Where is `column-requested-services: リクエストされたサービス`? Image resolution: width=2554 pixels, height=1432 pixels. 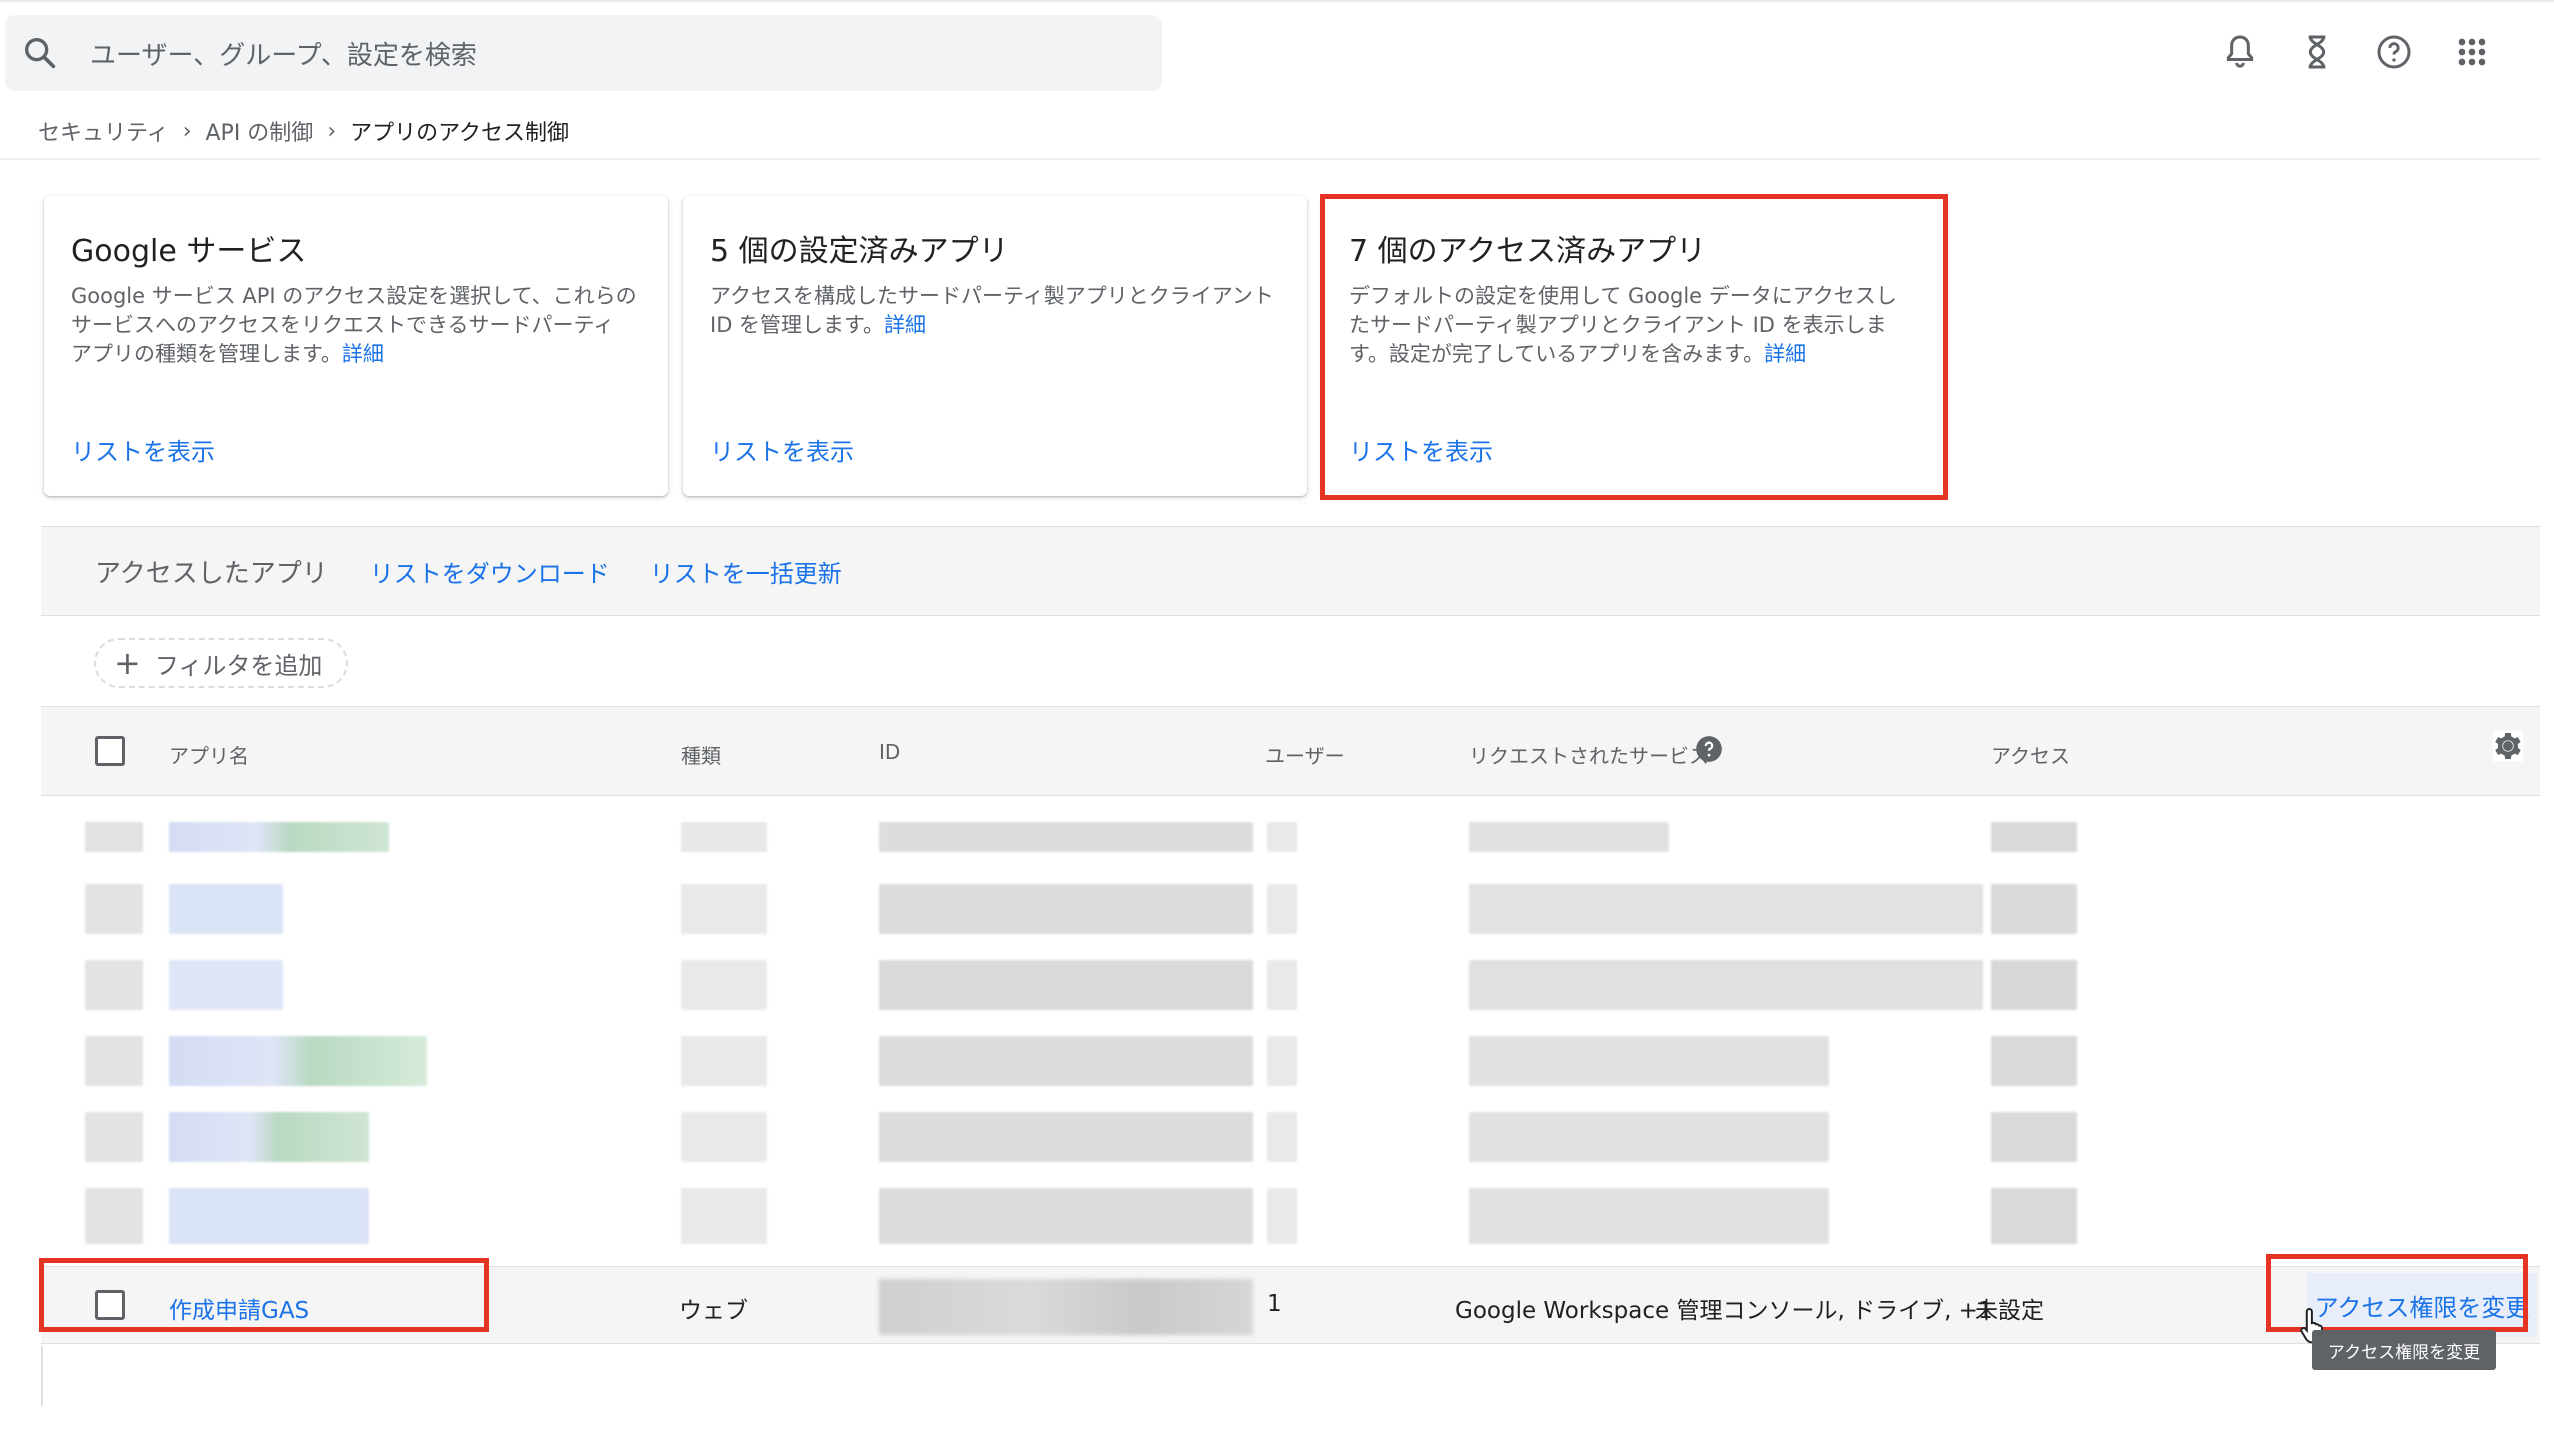 column-requested-services: リクエストされたサービス is located at coordinates (1589, 754).